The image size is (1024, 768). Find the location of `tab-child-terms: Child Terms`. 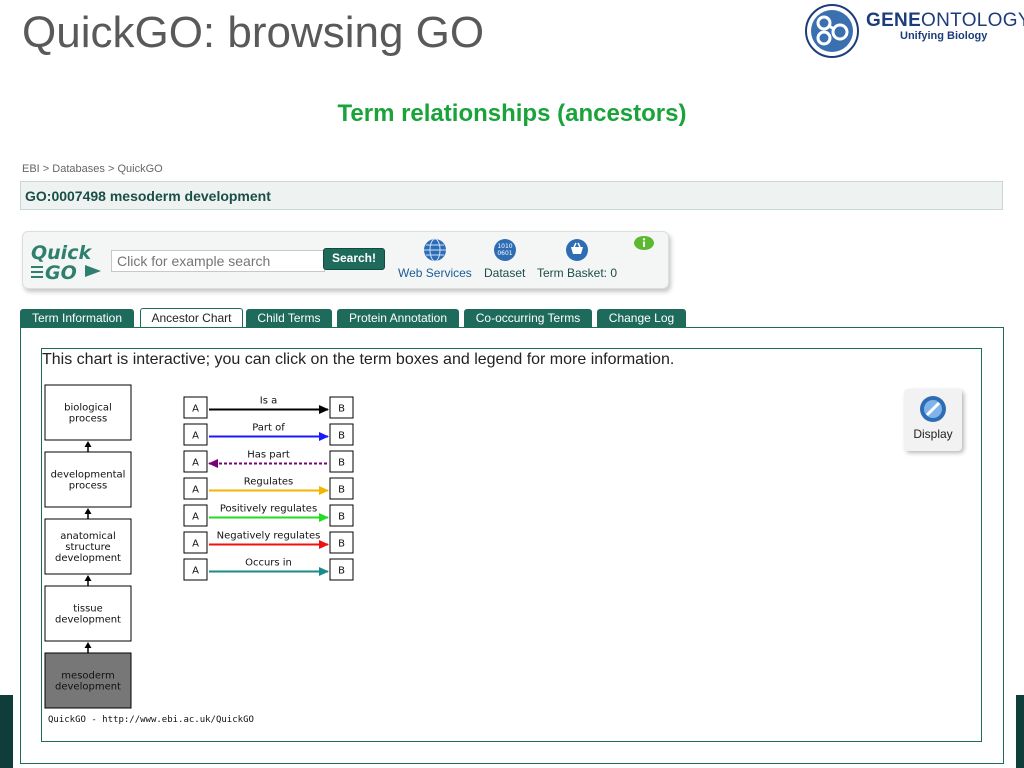

tab-child-terms: Child Terms is located at coordinates (289, 318).